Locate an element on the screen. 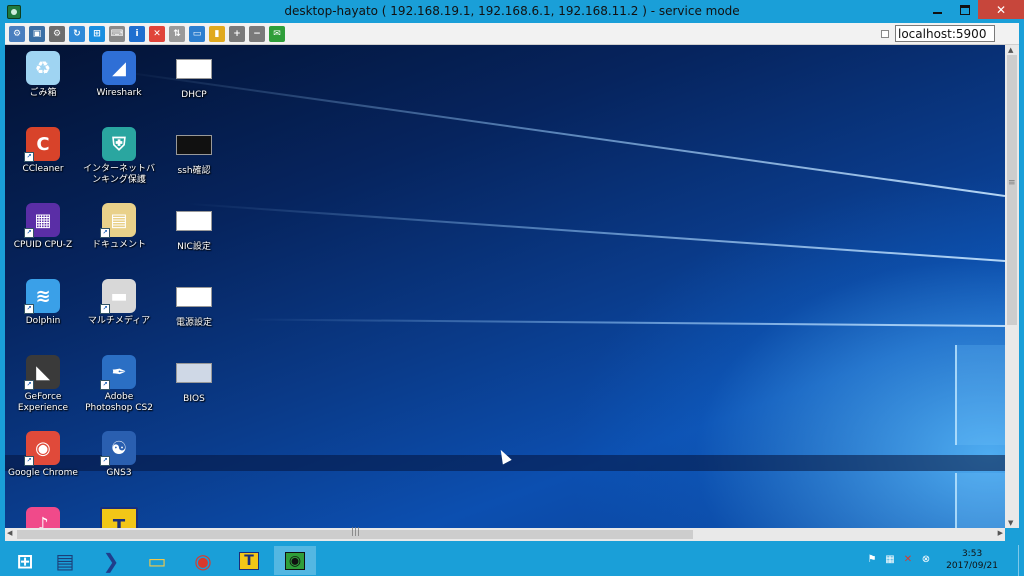  desktop-icon-cpuid-cpu-z: ▦ ↗ CPUID CPU-Z is located at coordinates (43, 225).